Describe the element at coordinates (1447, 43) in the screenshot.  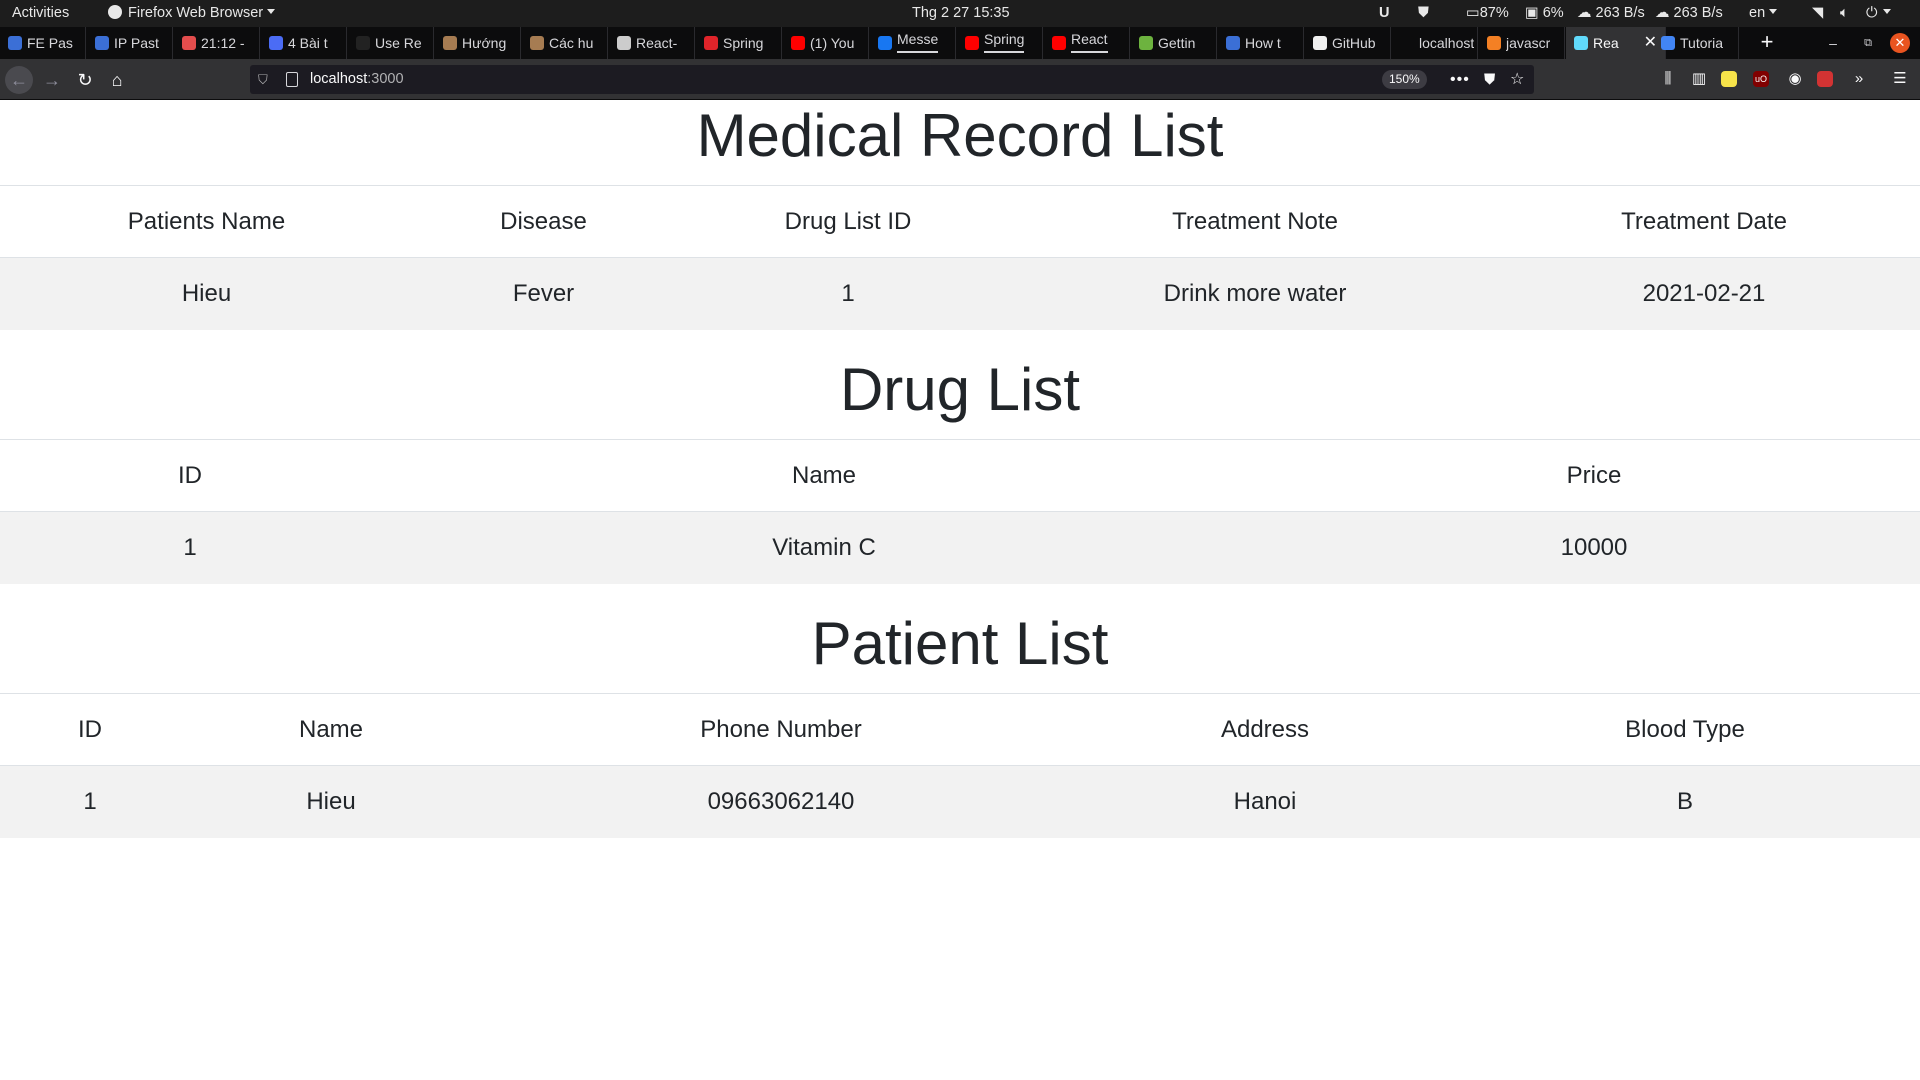
I see `tab-label: localhost` at that location.